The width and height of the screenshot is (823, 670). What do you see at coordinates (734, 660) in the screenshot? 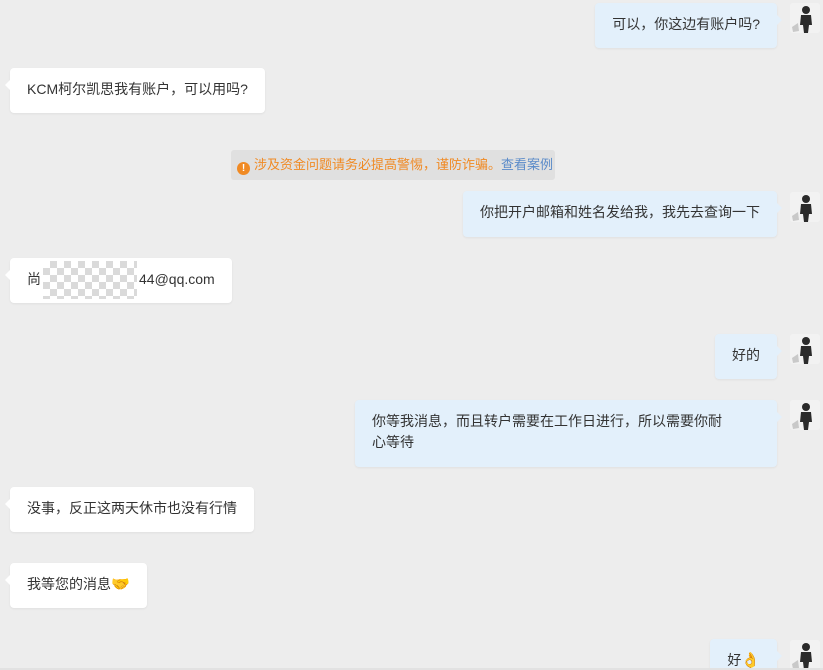
I see `message-text: 好` at bounding box center [734, 660].